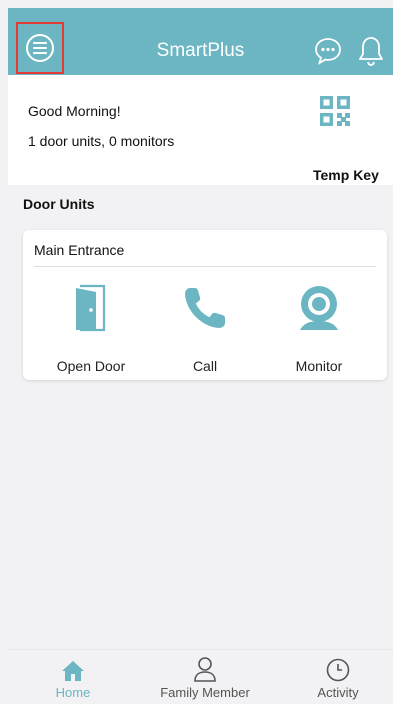  Describe the element at coordinates (59, 204) in the screenshot. I see `door-units-heading: Door Units` at that location.